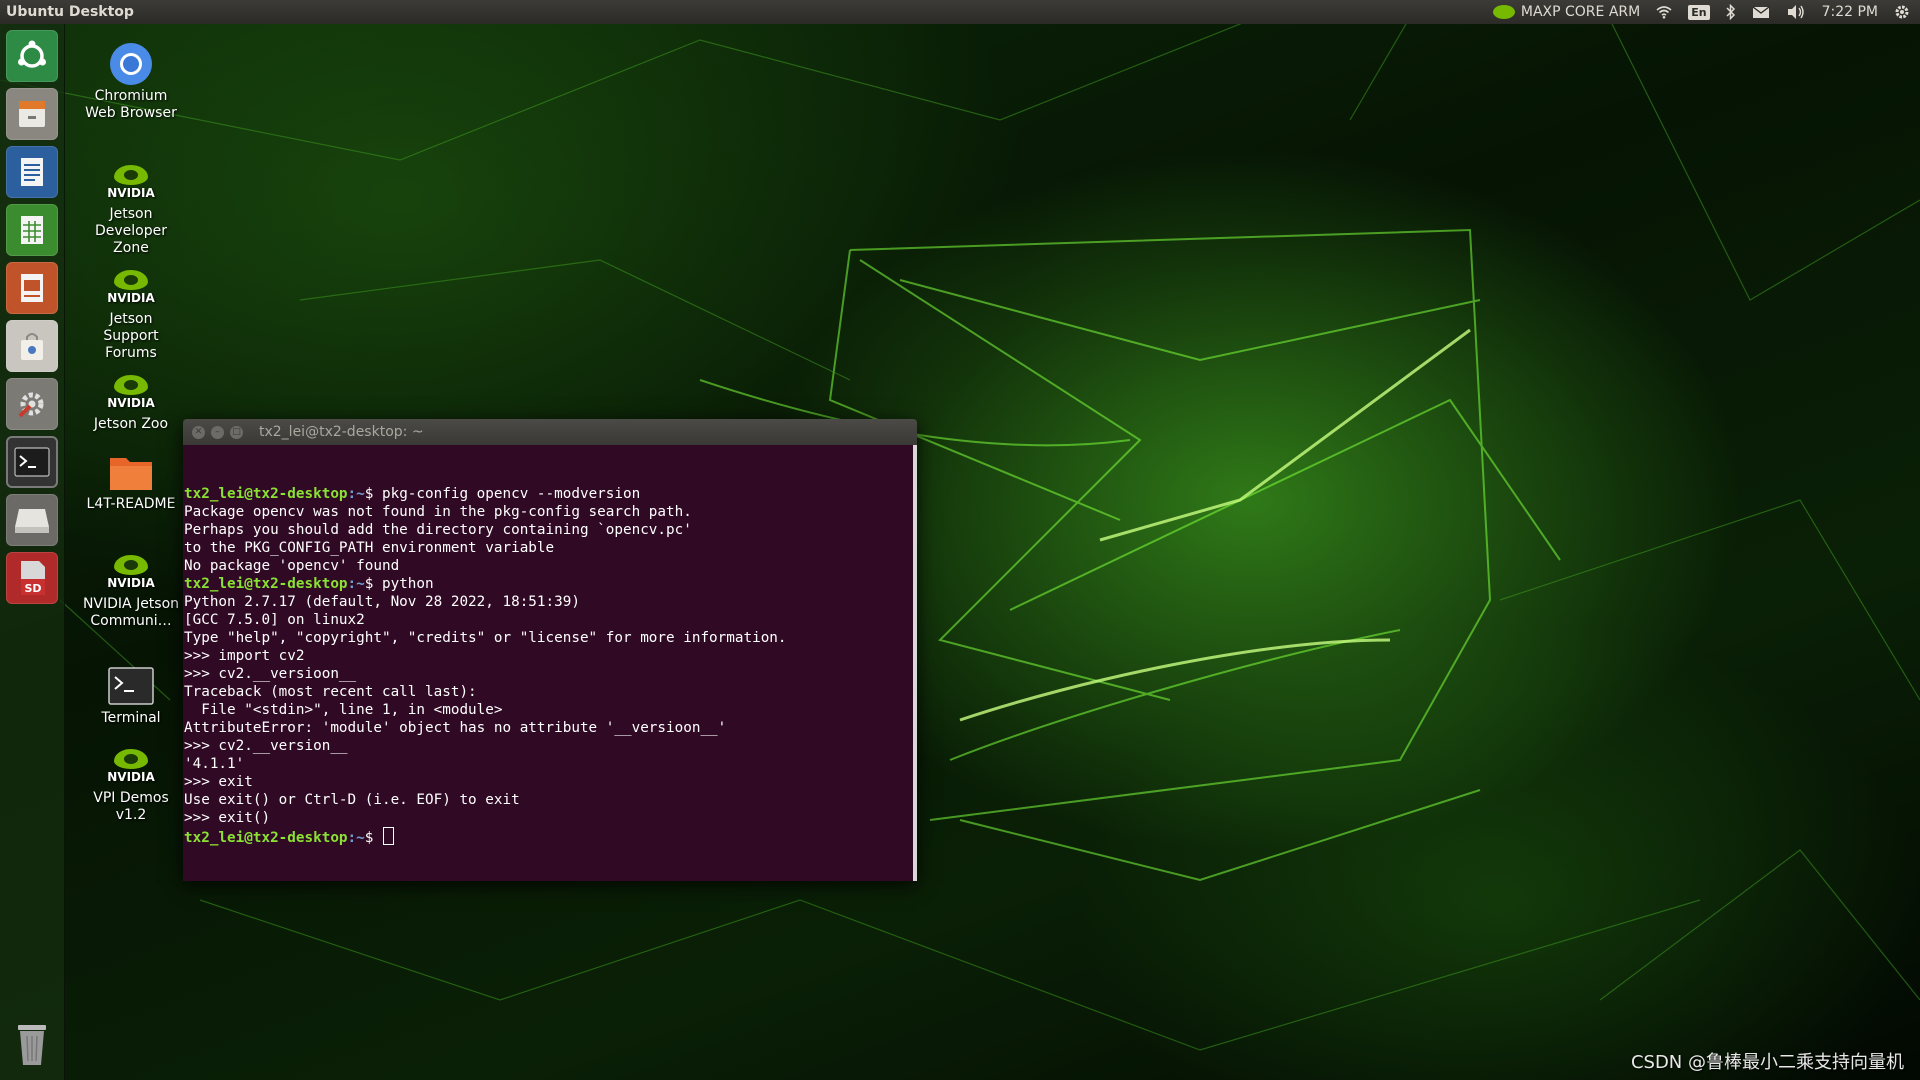 The image size is (1920, 1080). I want to click on desktop-icon-l4t-readme: L4T-README, so click(131, 482).